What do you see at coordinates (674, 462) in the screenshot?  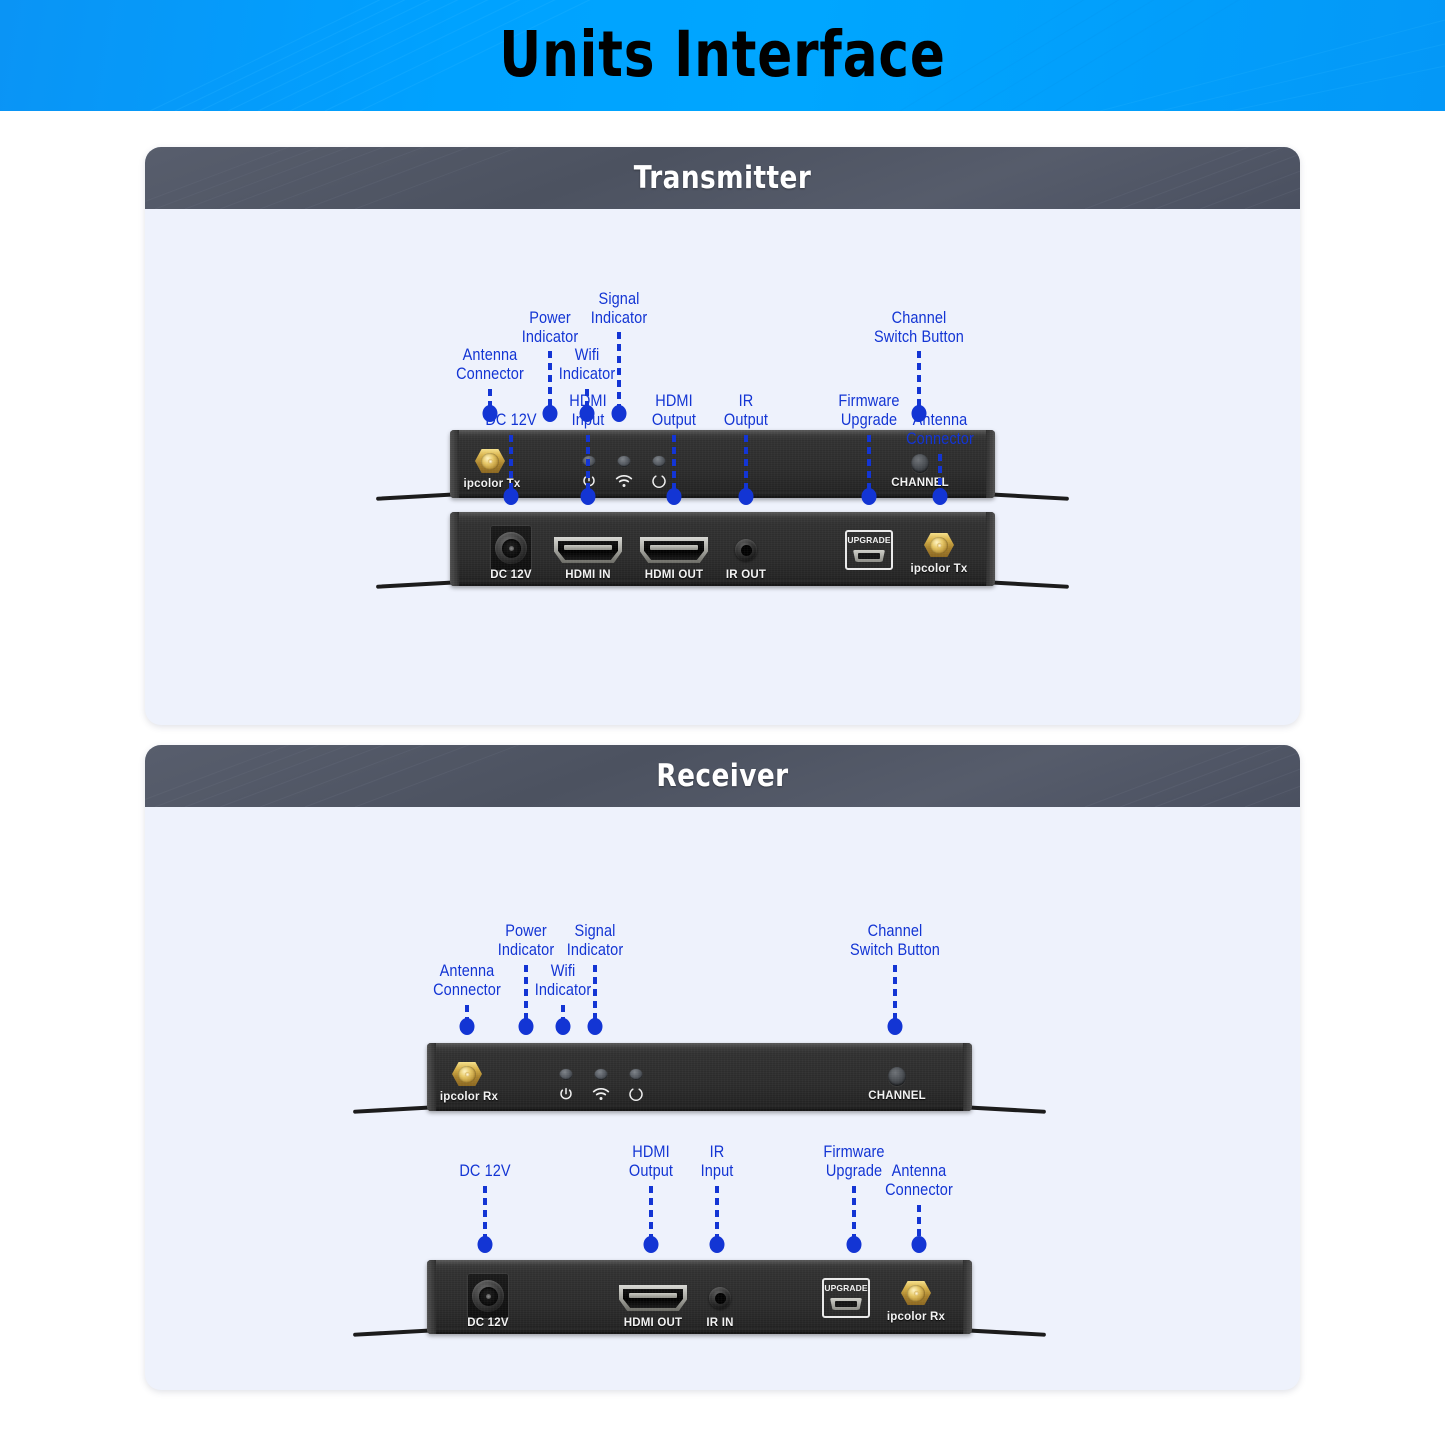 I see `leader-hdmi-output-rear-tx` at bounding box center [674, 462].